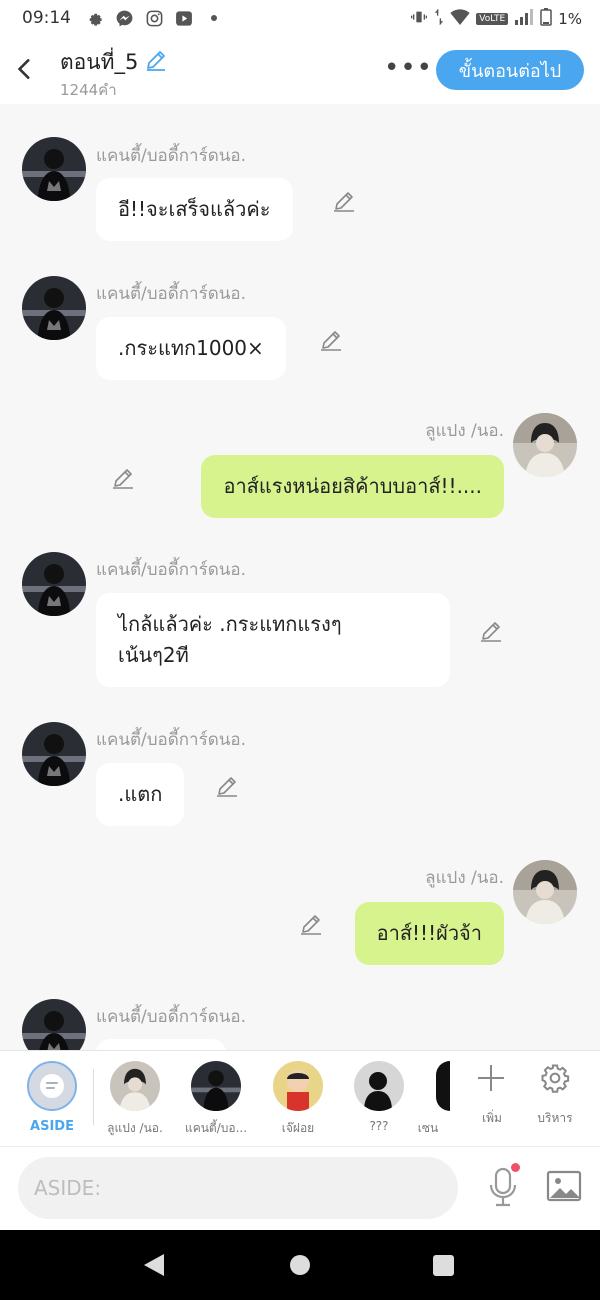 This screenshot has height=1300, width=600. Describe the element at coordinates (298, 1128) in the screenshot. I see `character-label: เจ๊ฝอย` at that location.